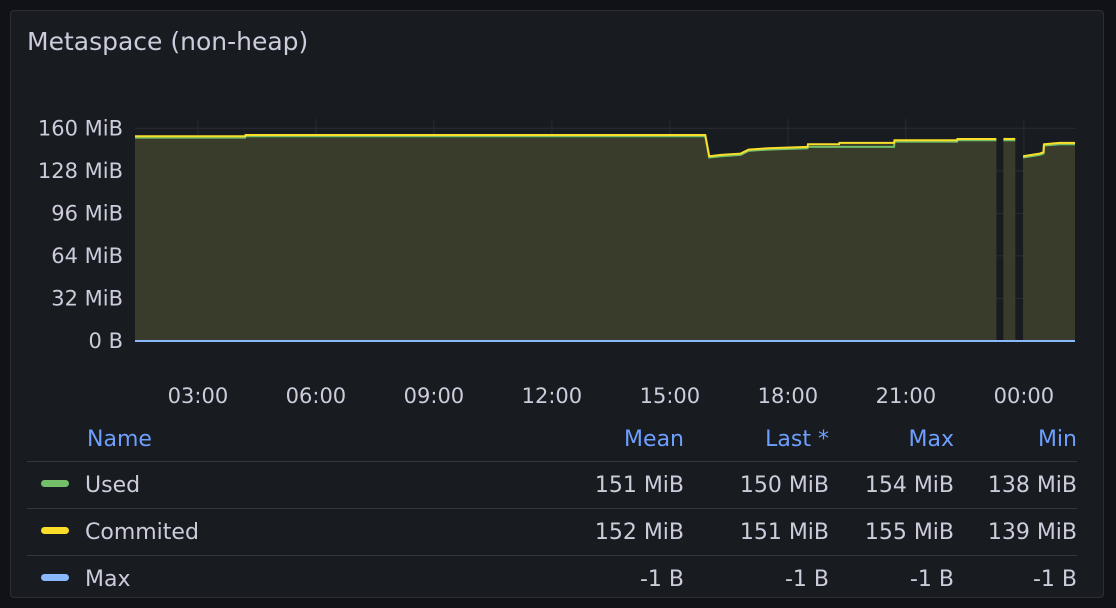 Image resolution: width=1116 pixels, height=608 pixels. Describe the element at coordinates (756, 440) in the screenshot. I see `legend-header-last: Last *` at that location.